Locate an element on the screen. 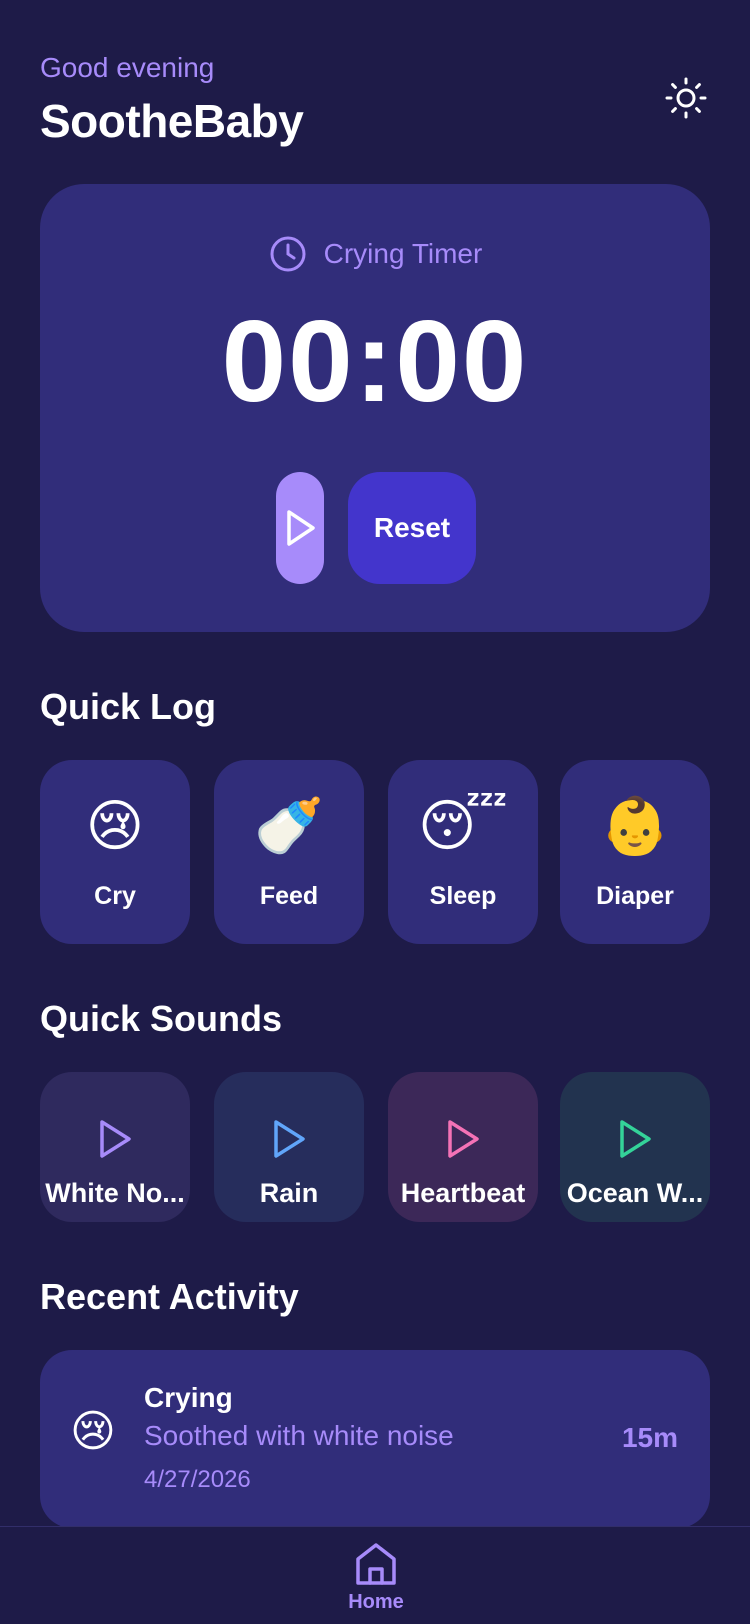 This screenshot has height=1624, width=750. timer-display: 00:00 is located at coordinates (375, 361).